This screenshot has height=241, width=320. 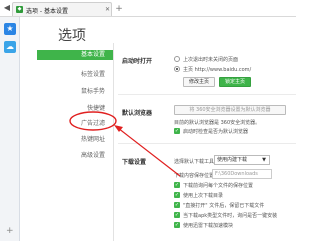 What do you see at coordinates (93, 154) in the screenshot?
I see `sidebar-item-advanced-settings: 高级设置` at bounding box center [93, 154].